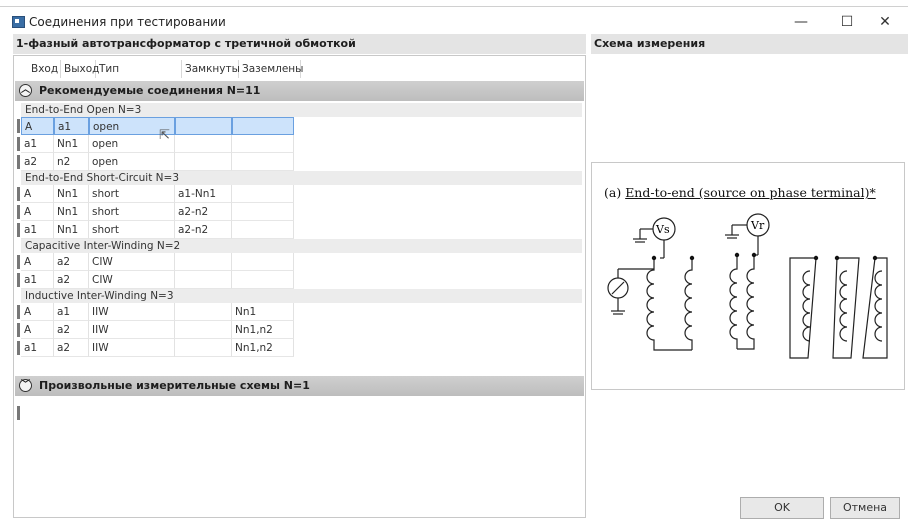 The image size is (908, 528). I want to click on recommended-group-label: Рекомендуемые соединения N=11, so click(150, 90).